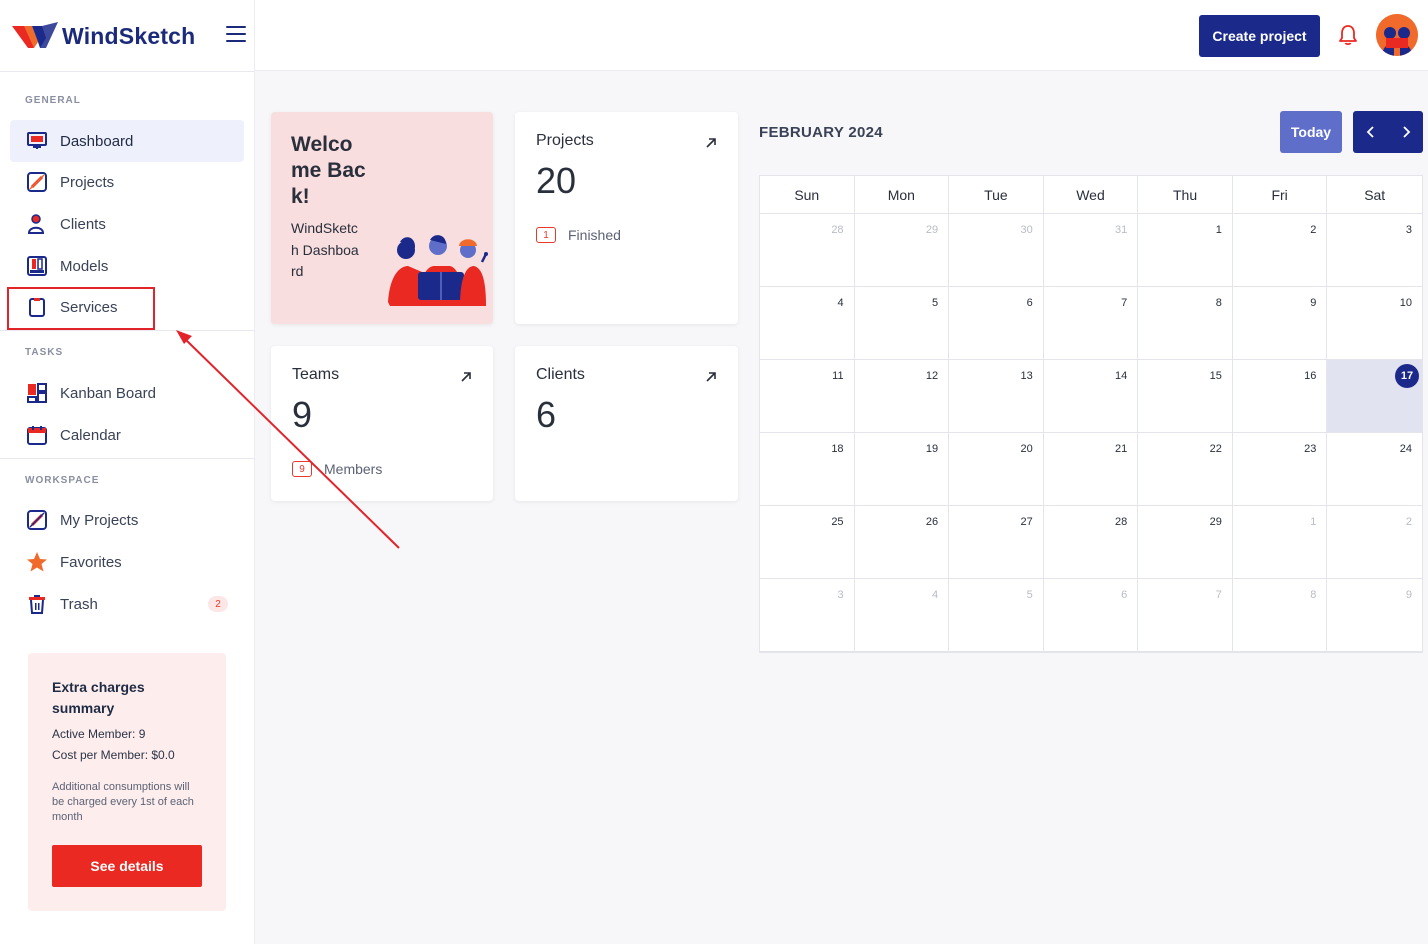 Image resolution: width=1428 pixels, height=944 pixels. Describe the element at coordinates (127, 866) in the screenshot. I see `see-details-button: See details` at that location.